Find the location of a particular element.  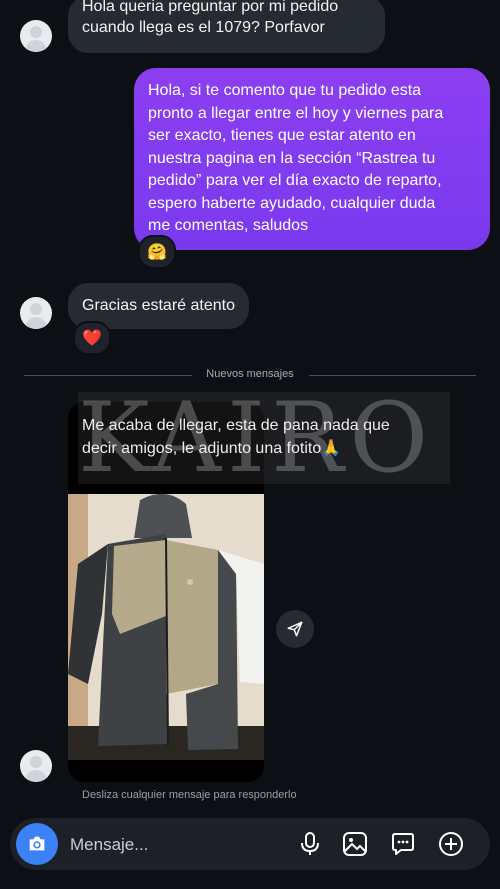

sticker-icon is located at coordinates (403, 844).